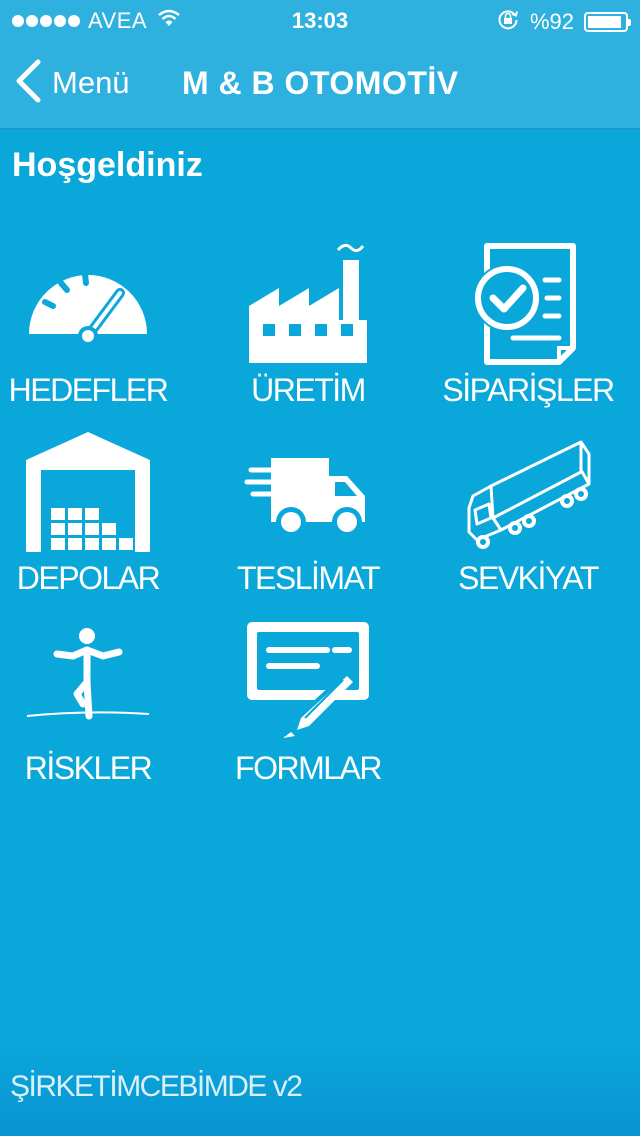  I want to click on chevron-left-icon, so click(28, 83).